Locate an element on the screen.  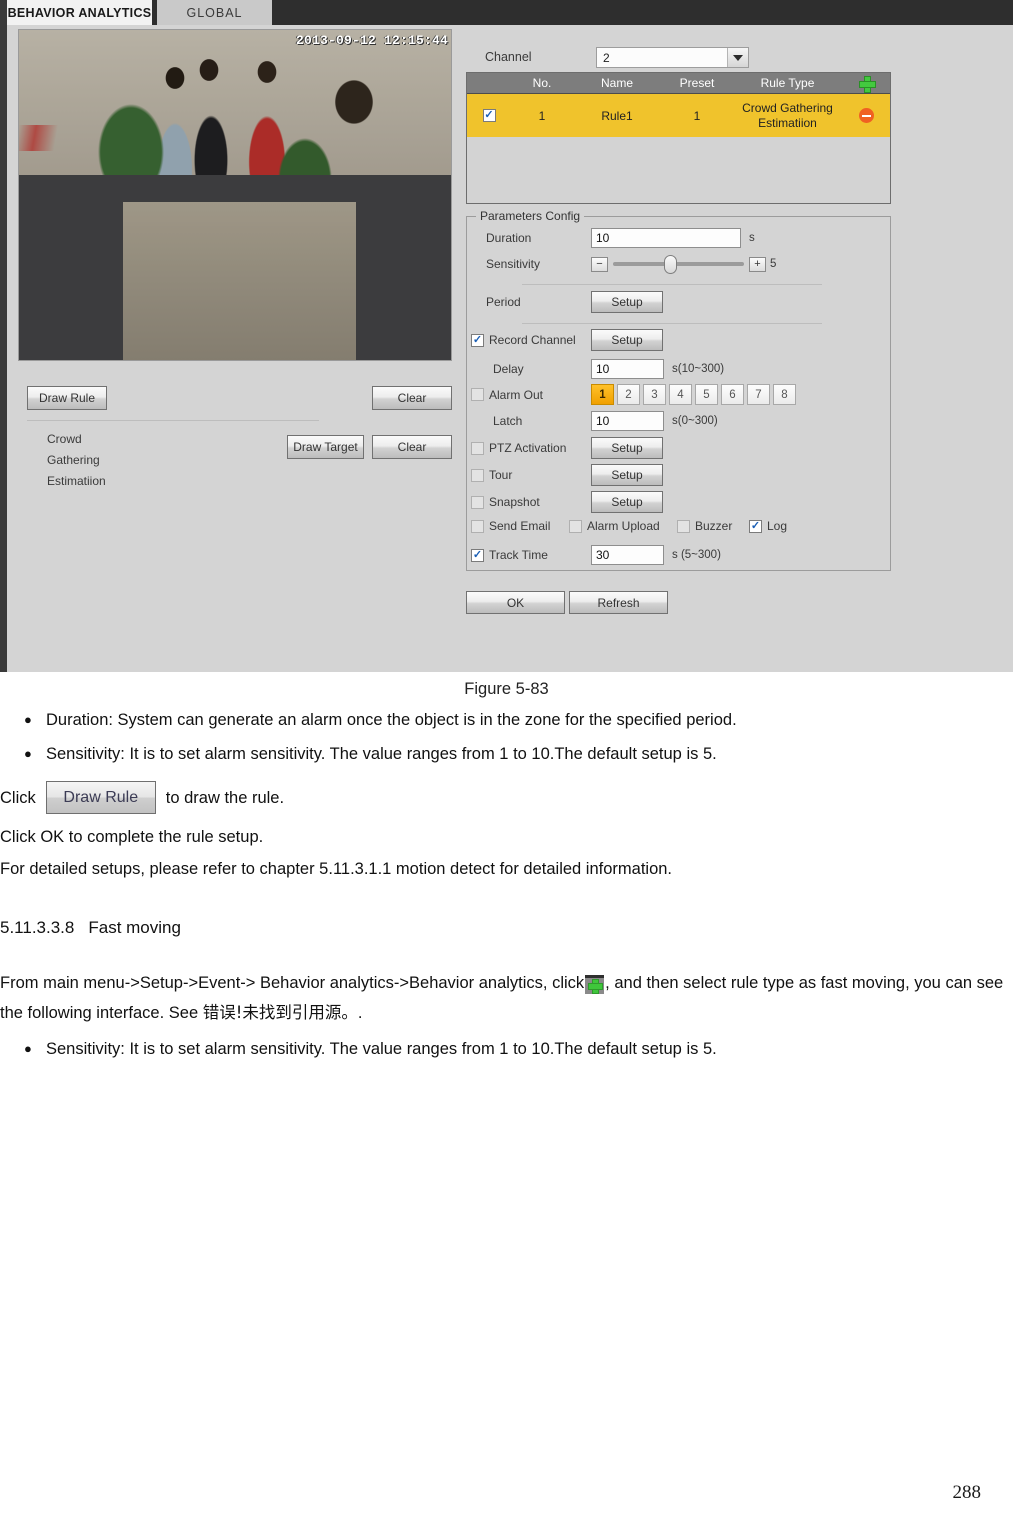
sensitivity-row: Sensitivity − + 5 is located at coordinates (631, 264).